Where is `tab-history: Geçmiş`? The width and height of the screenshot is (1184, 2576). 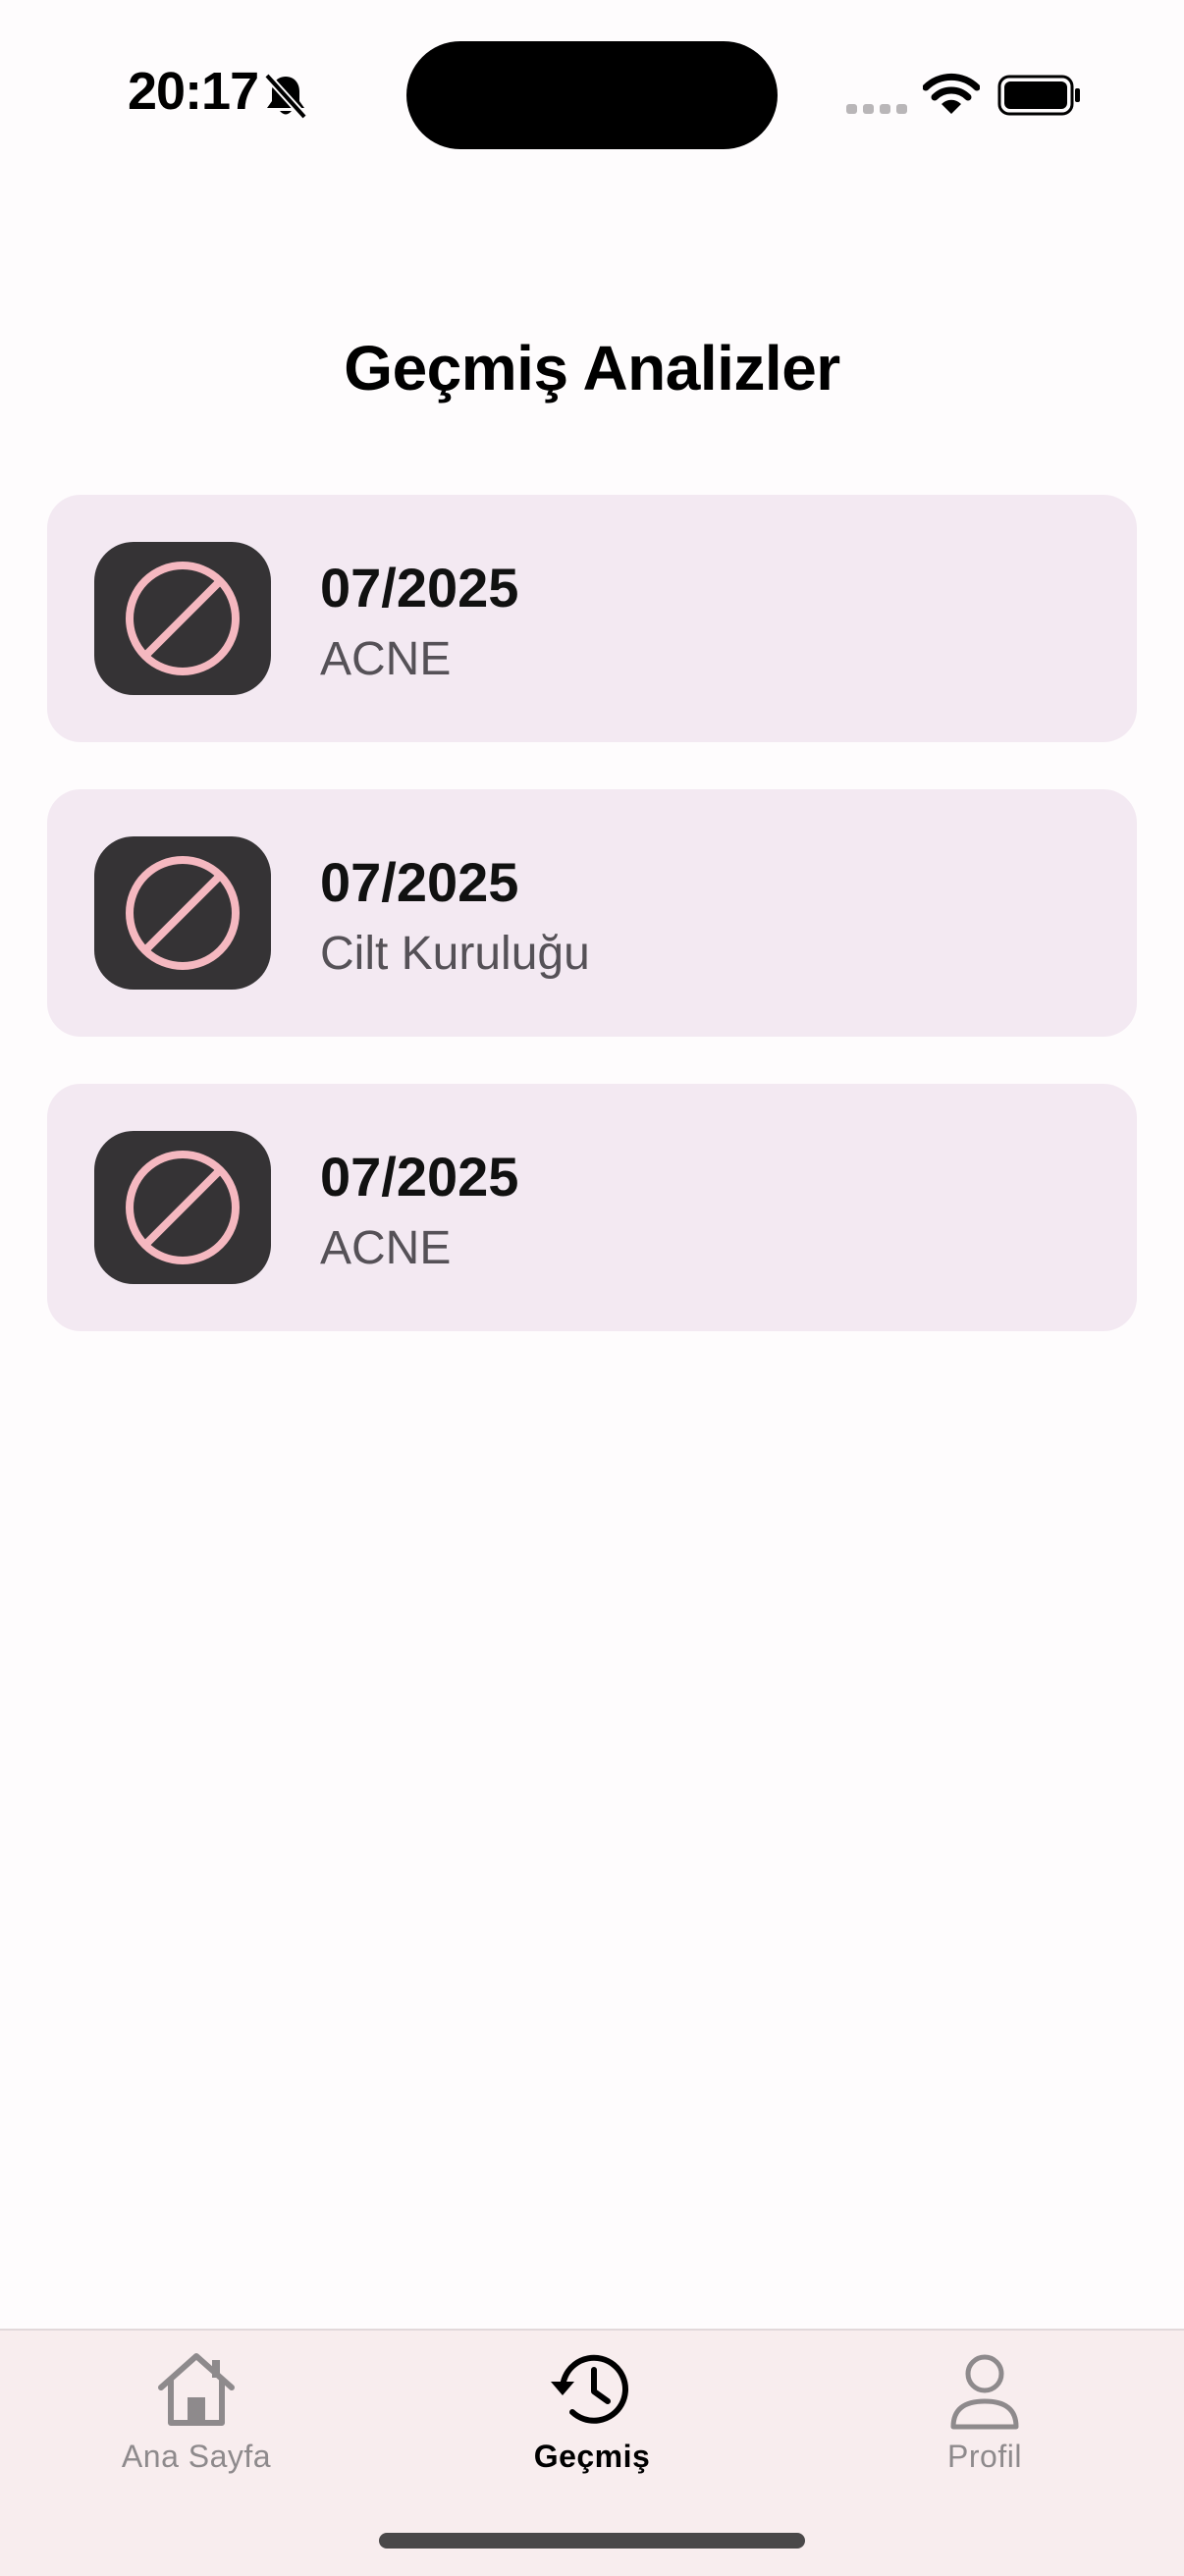 tab-history: Geçmiş is located at coordinates (592, 2420).